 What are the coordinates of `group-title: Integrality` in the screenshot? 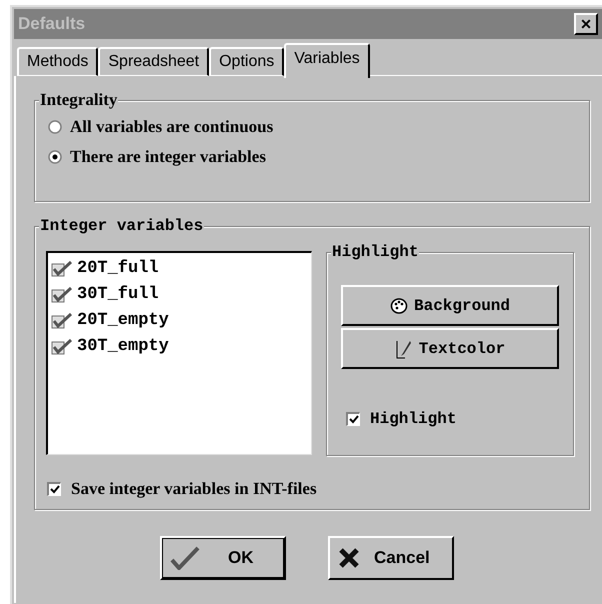 It's located at (78, 100).